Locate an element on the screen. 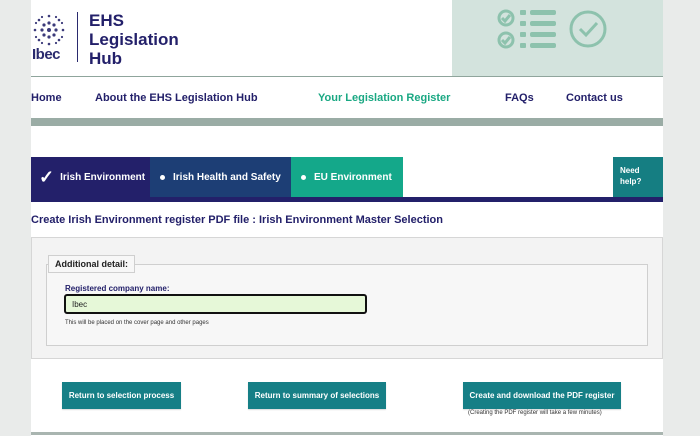 This screenshot has width=700, height=436. return-summary-button: Return to summary of selections is located at coordinates (317, 395).